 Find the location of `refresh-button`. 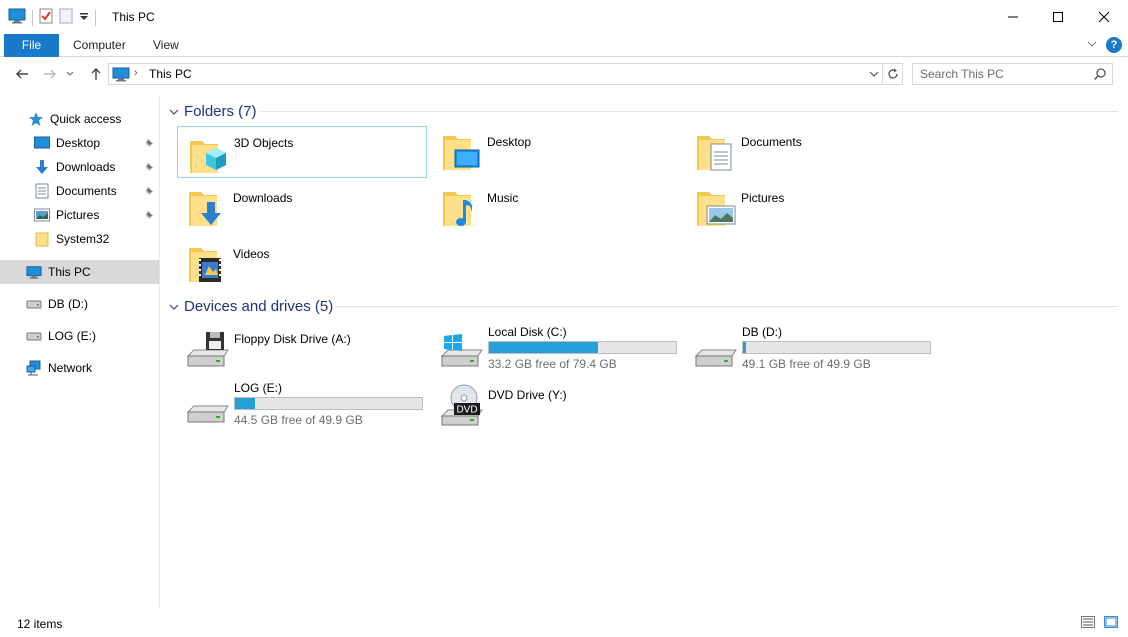

refresh-button is located at coordinates (893, 74).